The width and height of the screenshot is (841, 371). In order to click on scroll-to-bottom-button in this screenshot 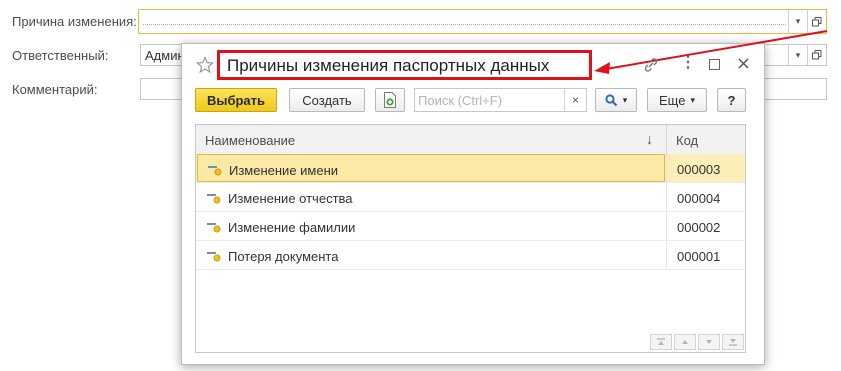, I will do `click(733, 342)`.